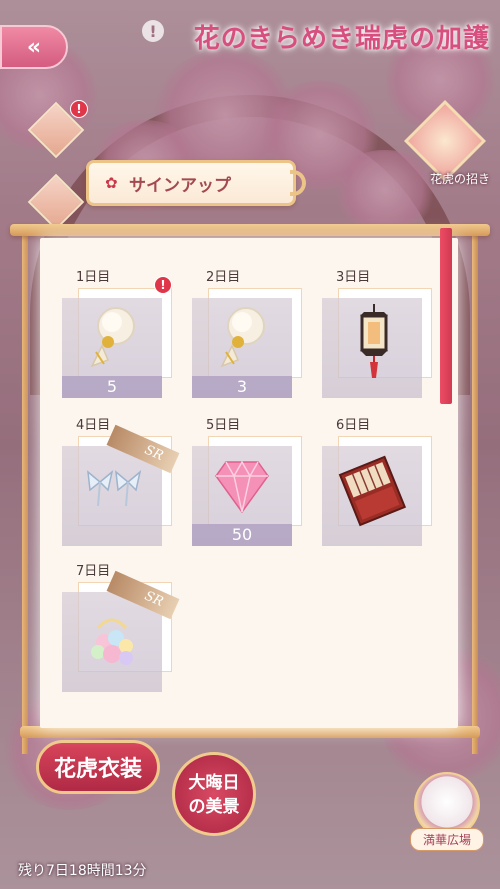 Image resolution: width=500 pixels, height=889 pixels. I want to click on new-year-scenery-button: 大晦日 の美景, so click(214, 794).